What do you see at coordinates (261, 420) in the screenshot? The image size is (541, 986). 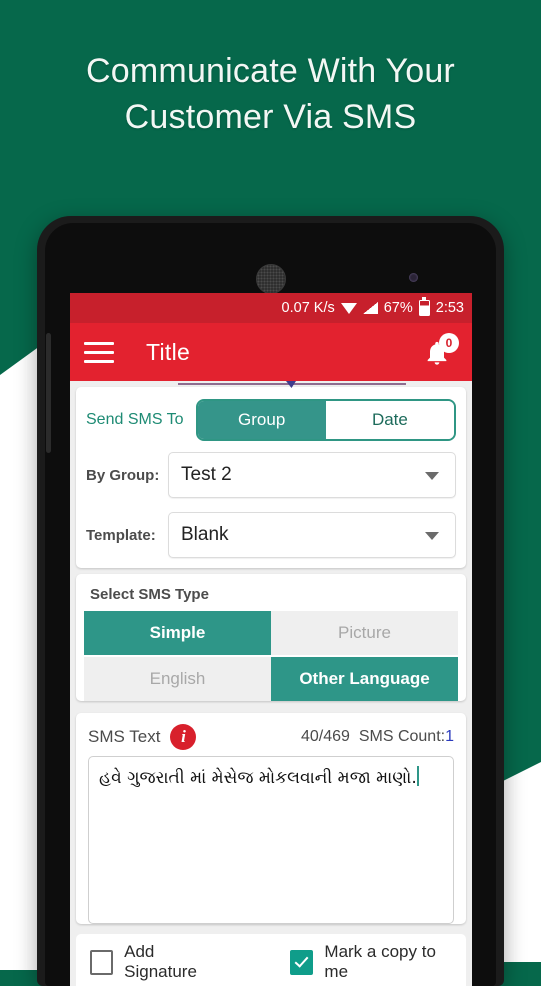 I see `segment-group: Group` at bounding box center [261, 420].